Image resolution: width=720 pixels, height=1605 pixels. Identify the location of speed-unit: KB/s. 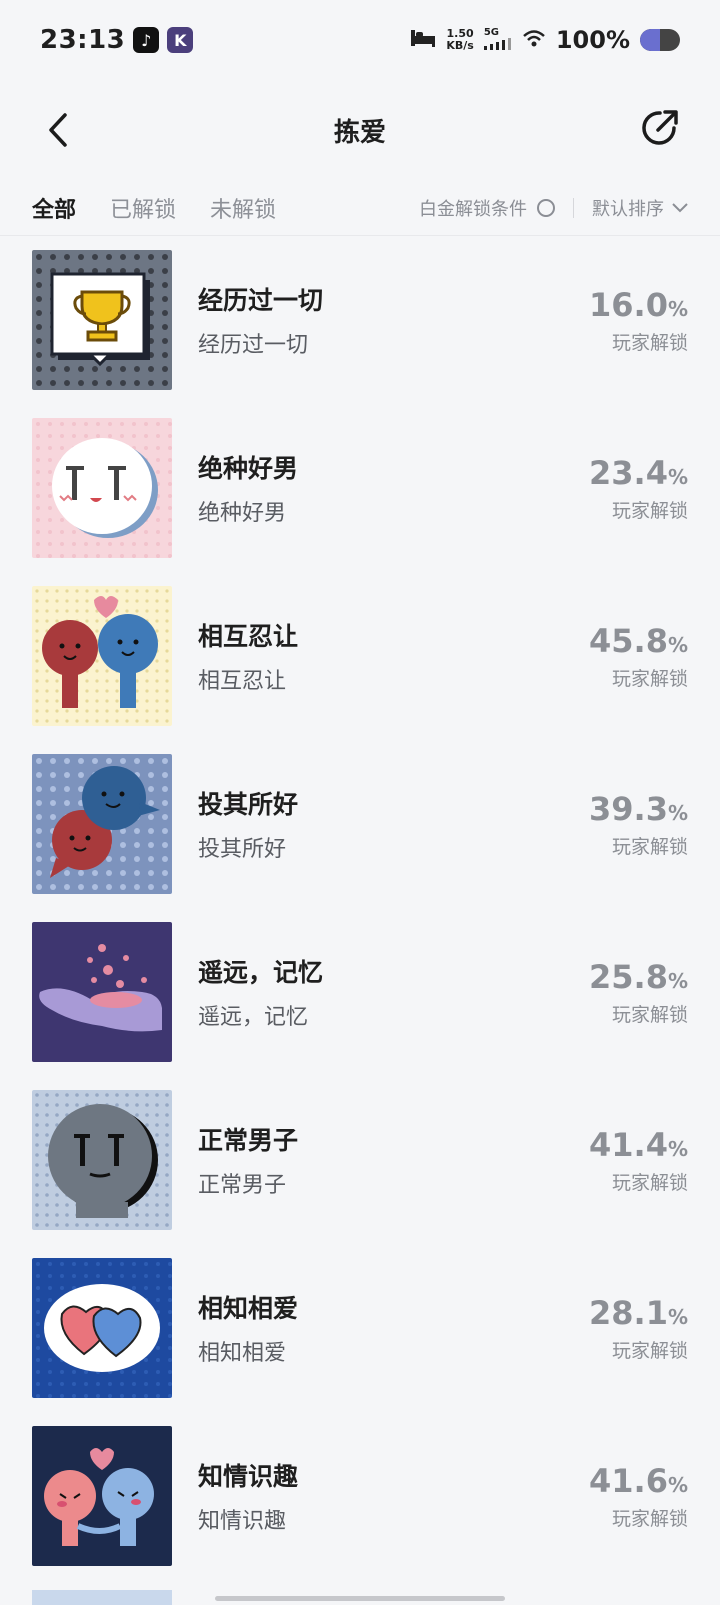
(460, 45).